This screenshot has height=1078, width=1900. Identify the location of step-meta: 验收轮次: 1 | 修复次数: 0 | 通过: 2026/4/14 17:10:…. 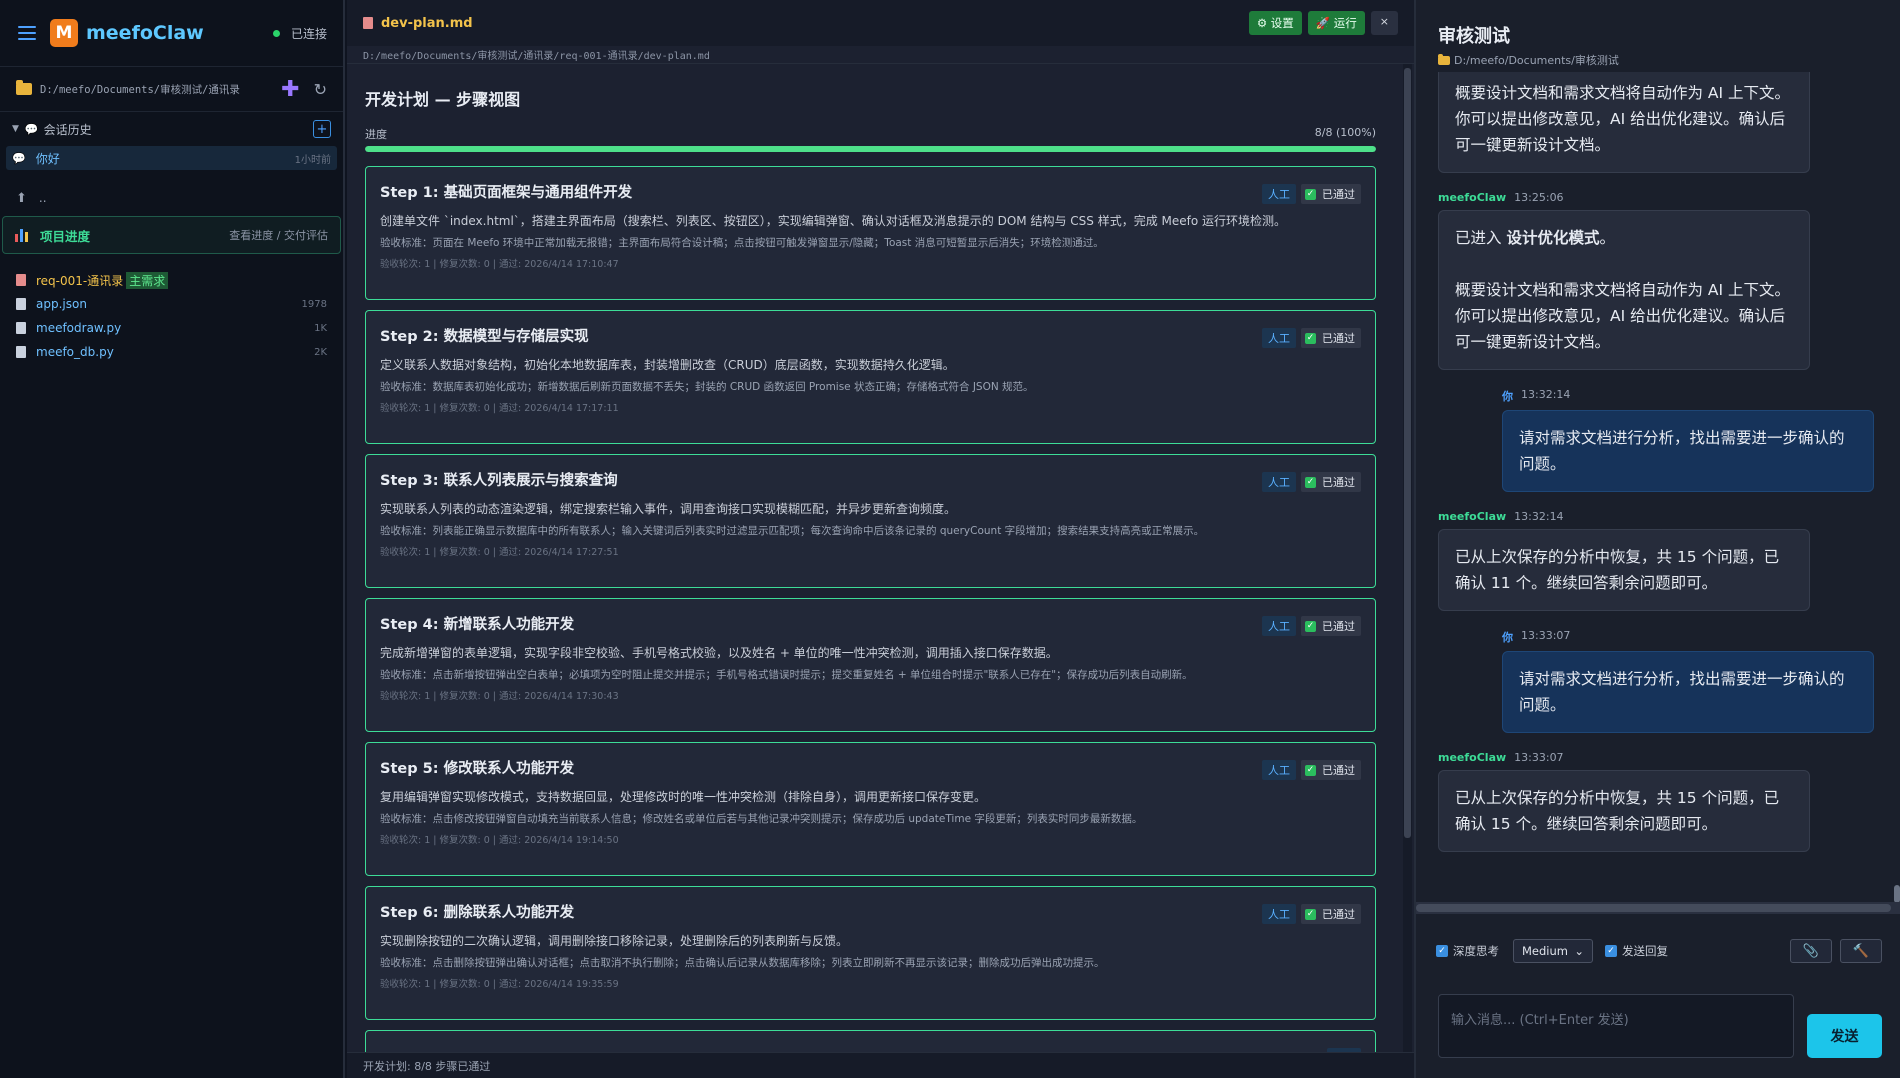
(499, 264).